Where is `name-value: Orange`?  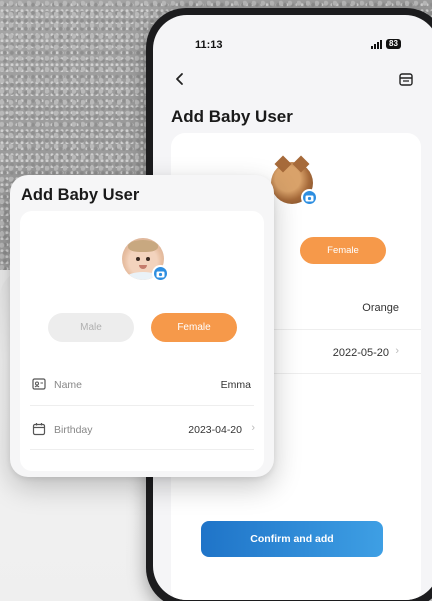
name-value: Orange is located at coordinates (380, 308).